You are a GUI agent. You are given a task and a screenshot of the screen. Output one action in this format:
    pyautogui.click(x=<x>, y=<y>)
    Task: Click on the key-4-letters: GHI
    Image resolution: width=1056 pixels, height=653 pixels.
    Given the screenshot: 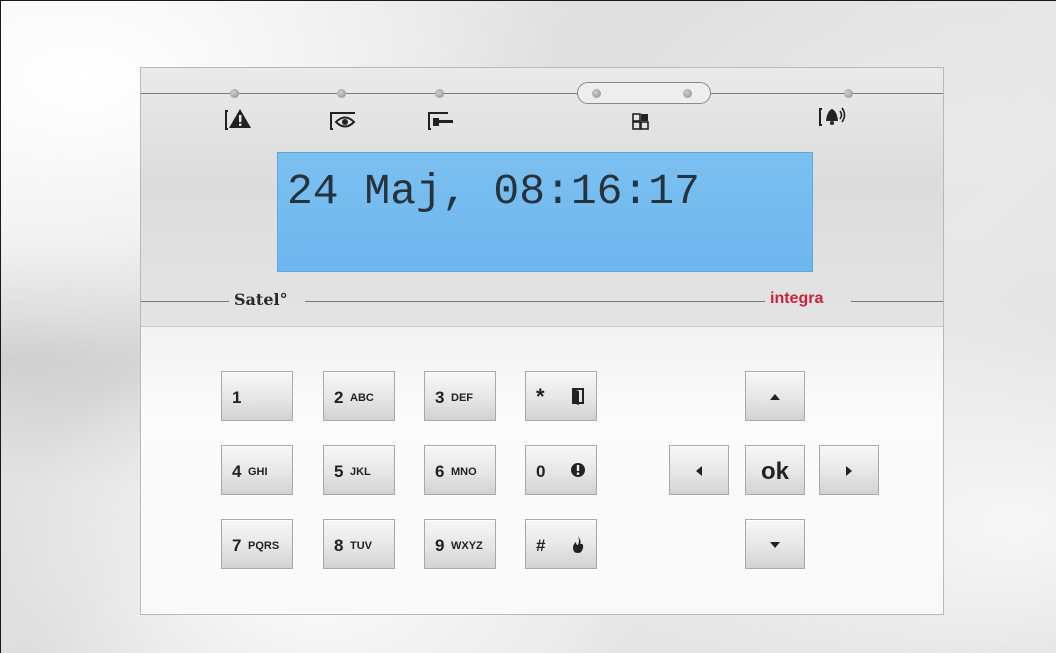 What is the action you would take?
    pyautogui.click(x=258, y=472)
    